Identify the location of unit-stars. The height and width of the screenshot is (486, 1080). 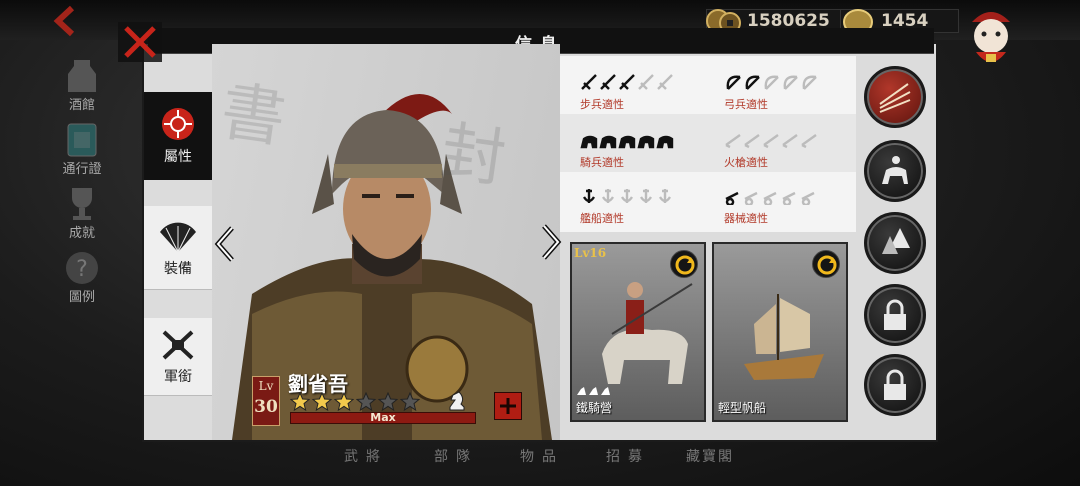
(593, 391).